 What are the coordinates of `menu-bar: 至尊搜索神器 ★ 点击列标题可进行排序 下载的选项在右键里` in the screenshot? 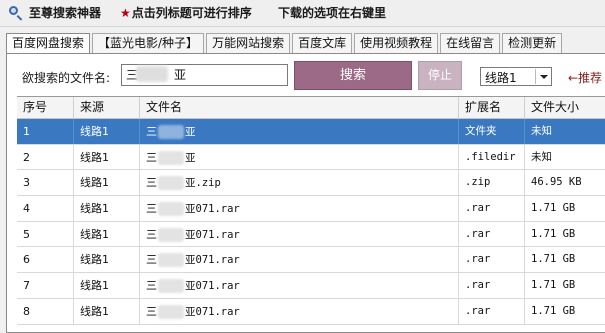 It's located at (302, 13).